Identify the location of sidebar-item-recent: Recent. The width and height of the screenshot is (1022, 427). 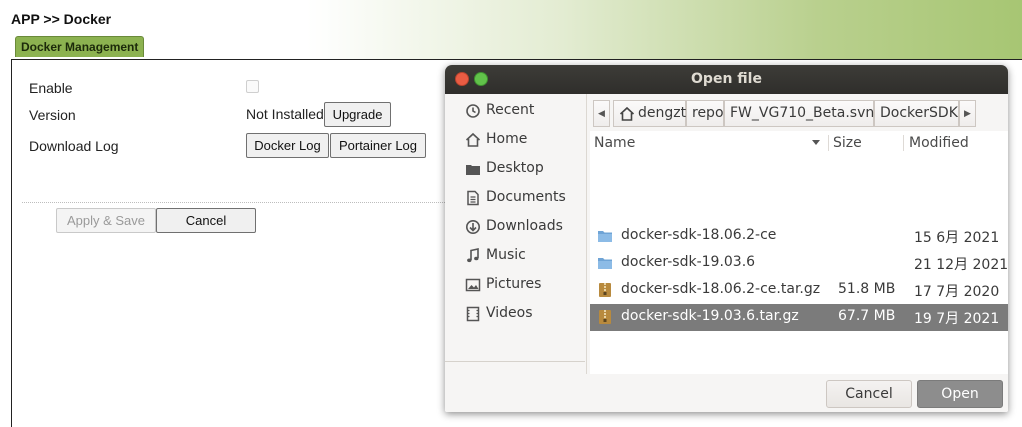
(515, 111).